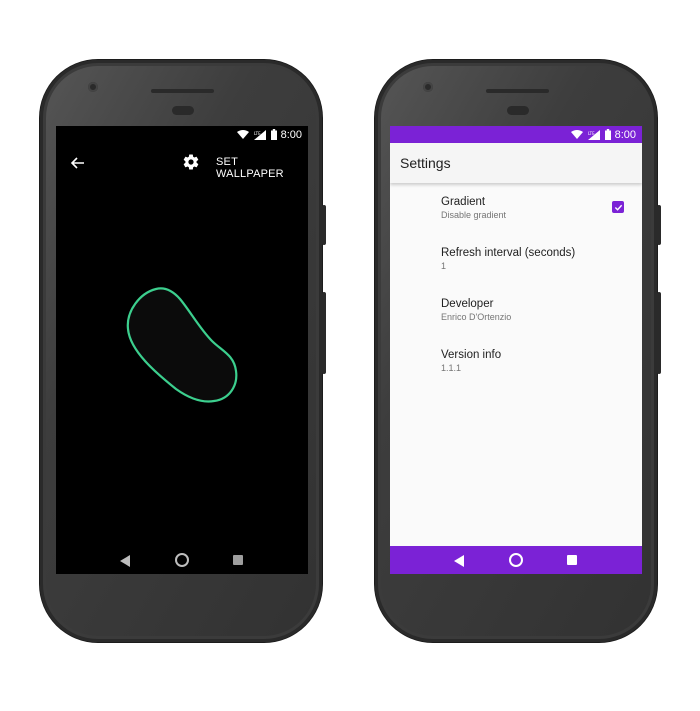 The width and height of the screenshot is (700, 711). I want to click on pref-gradient: Gradient Disable gradient, so click(473, 208).